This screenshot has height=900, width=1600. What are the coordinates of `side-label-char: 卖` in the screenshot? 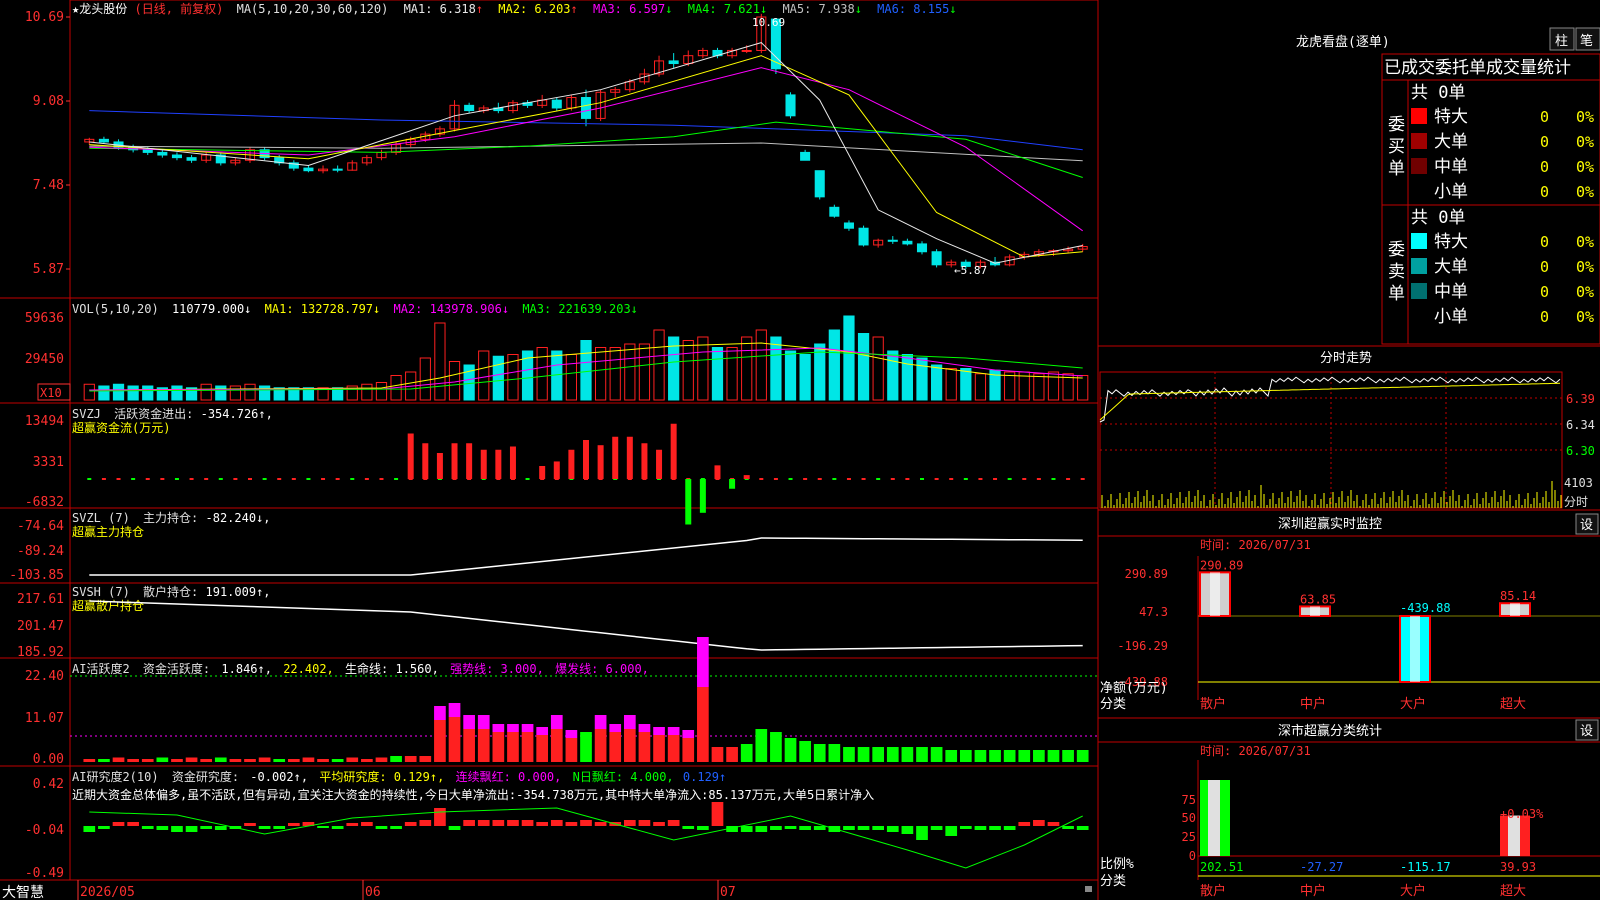 It's located at (1396, 272).